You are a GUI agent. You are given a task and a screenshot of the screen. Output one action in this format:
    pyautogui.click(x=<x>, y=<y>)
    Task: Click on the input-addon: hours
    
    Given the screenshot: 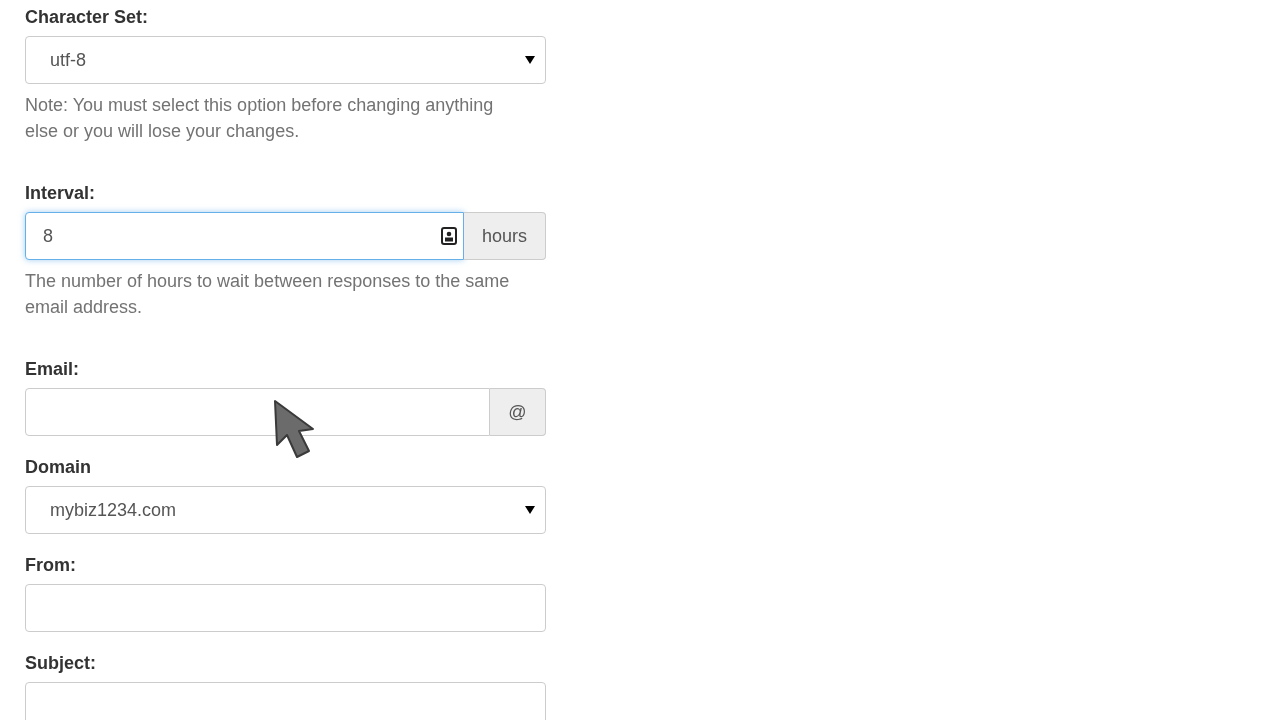 What is the action you would take?
    pyautogui.click(x=504, y=236)
    